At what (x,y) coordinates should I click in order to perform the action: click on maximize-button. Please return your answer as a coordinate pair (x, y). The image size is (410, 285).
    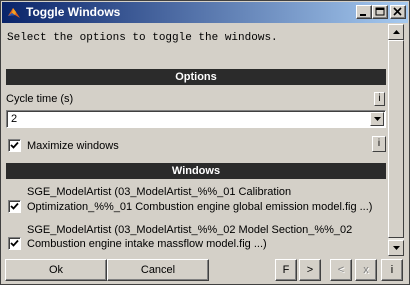
    Looking at the image, I should click on (380, 12).